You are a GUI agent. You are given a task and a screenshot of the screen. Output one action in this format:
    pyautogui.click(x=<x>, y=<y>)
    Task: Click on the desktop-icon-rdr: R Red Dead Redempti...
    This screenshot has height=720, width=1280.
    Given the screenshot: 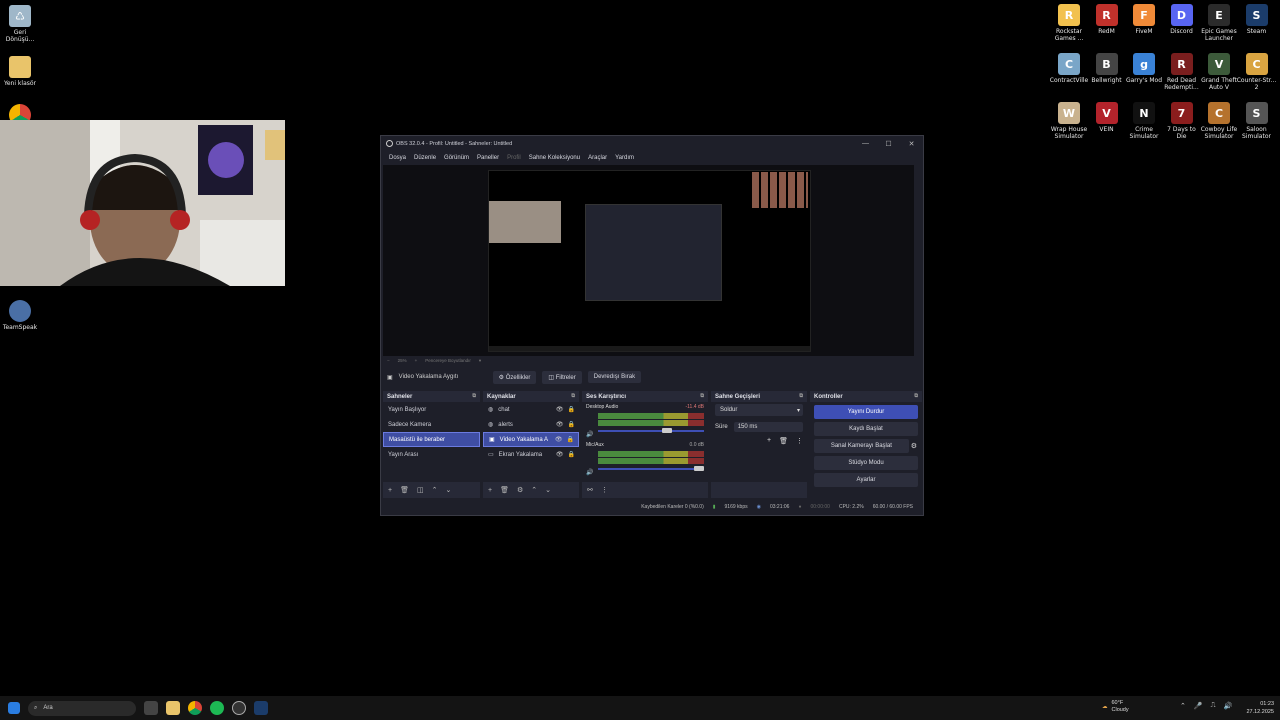 What is the action you would take?
    pyautogui.click(x=1182, y=72)
    